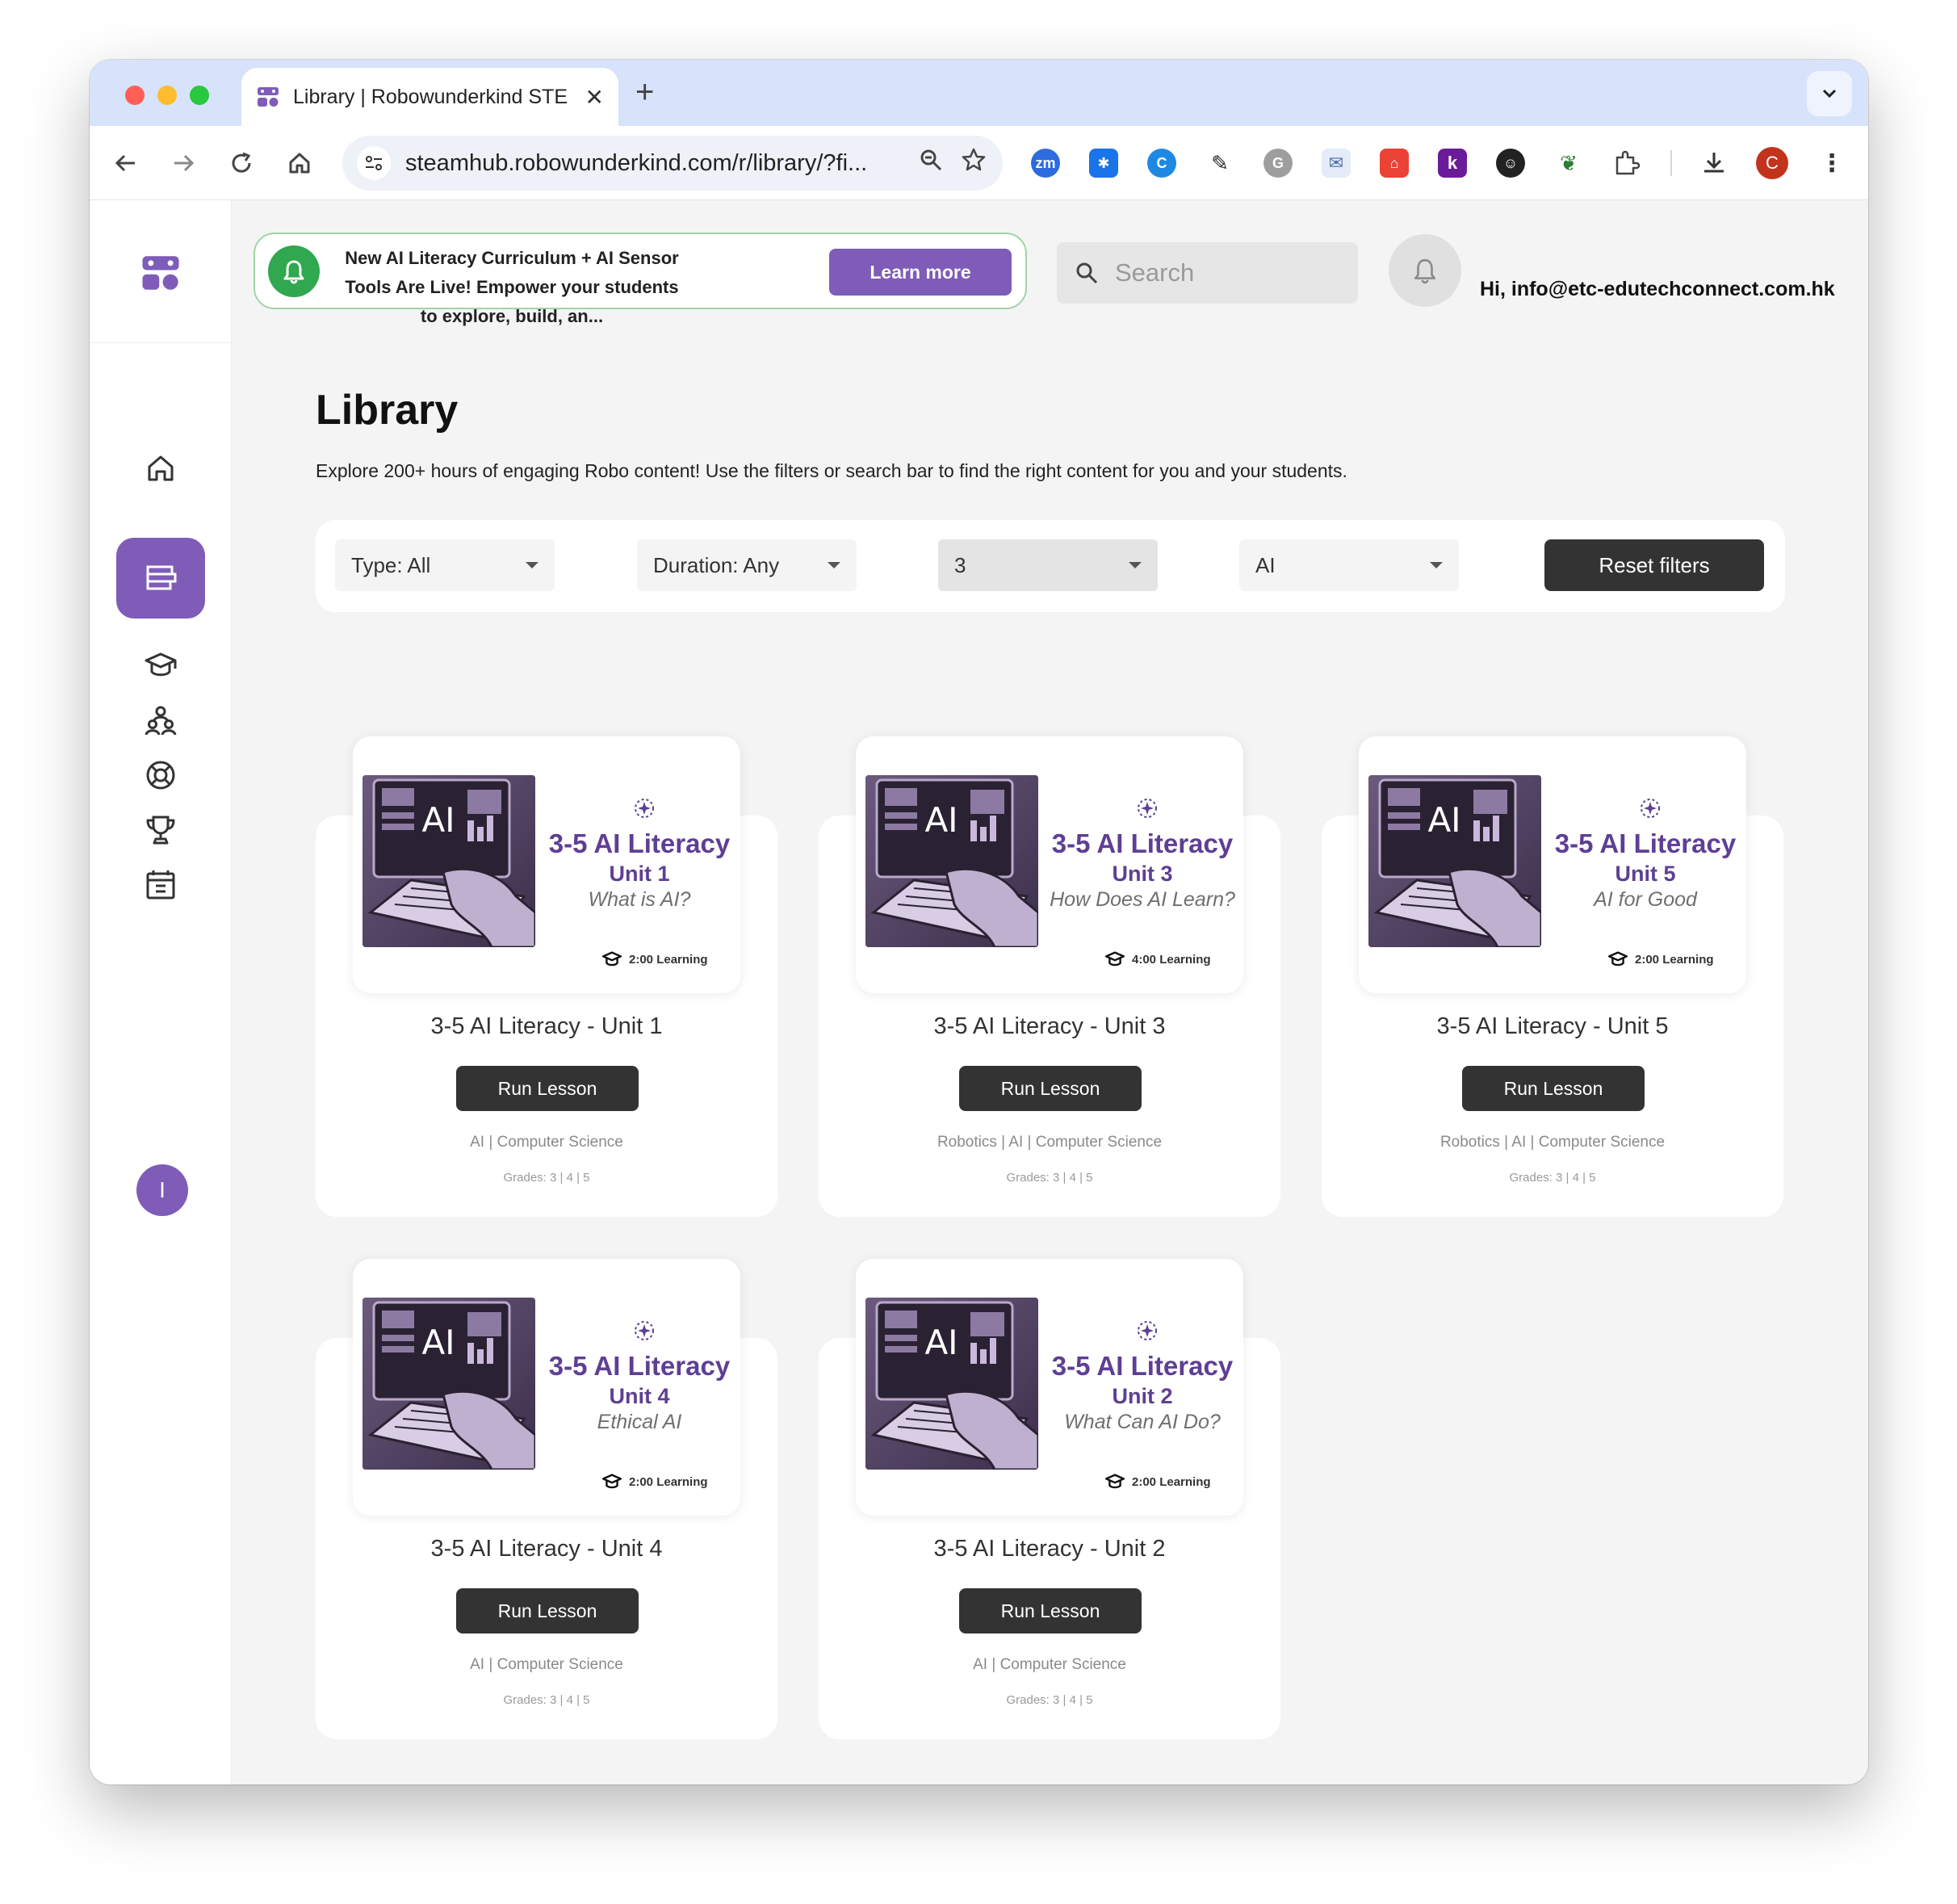  I want to click on notifications-button, so click(1425, 270).